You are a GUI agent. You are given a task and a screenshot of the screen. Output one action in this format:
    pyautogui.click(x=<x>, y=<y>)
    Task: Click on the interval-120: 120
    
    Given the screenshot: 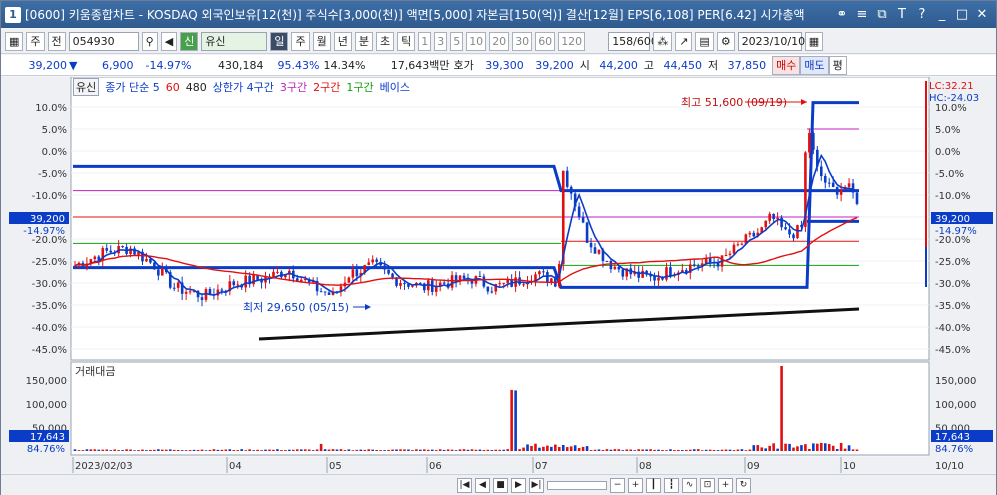 What is the action you would take?
    pyautogui.click(x=572, y=41)
    